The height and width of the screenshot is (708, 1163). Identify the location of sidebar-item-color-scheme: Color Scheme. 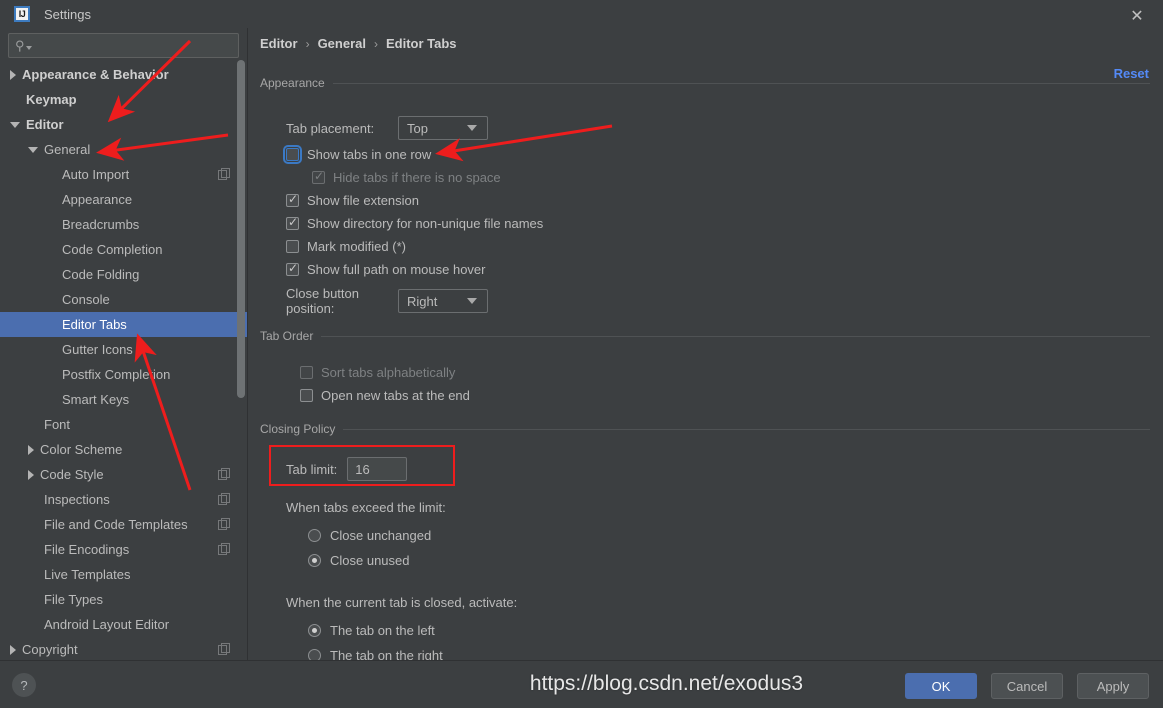
(123, 449).